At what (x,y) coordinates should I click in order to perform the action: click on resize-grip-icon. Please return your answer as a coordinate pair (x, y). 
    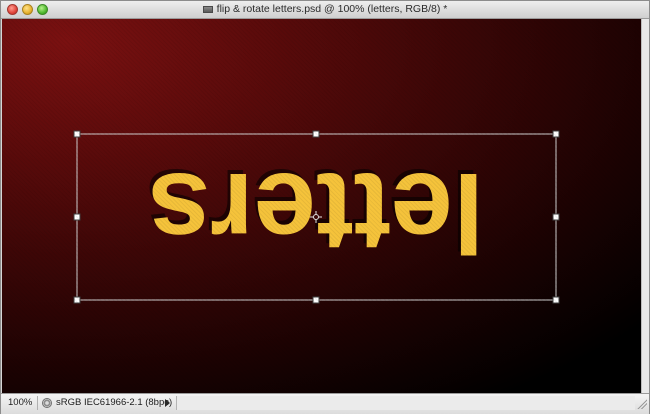
    Looking at the image, I should click on (642, 403).